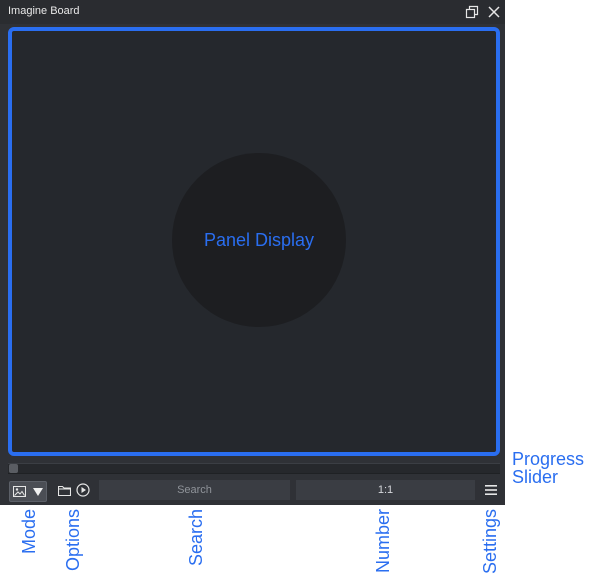  I want to click on callout-progress-slider: Progress Slider, so click(548, 468).